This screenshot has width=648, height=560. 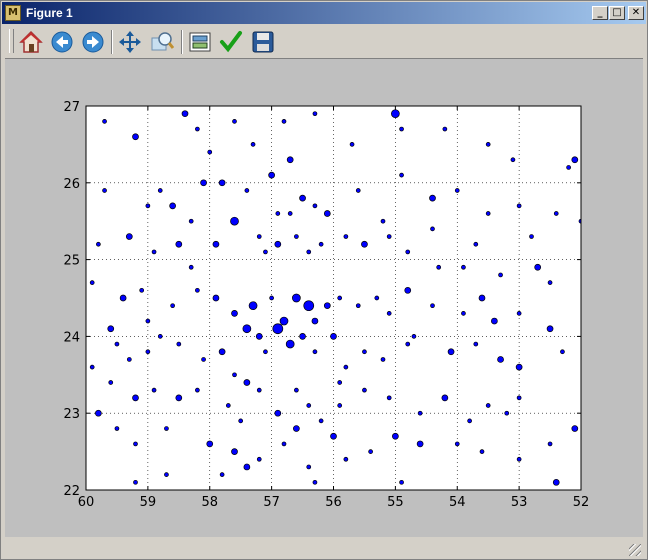 I want to click on close-button: ✕, so click(x=636, y=13).